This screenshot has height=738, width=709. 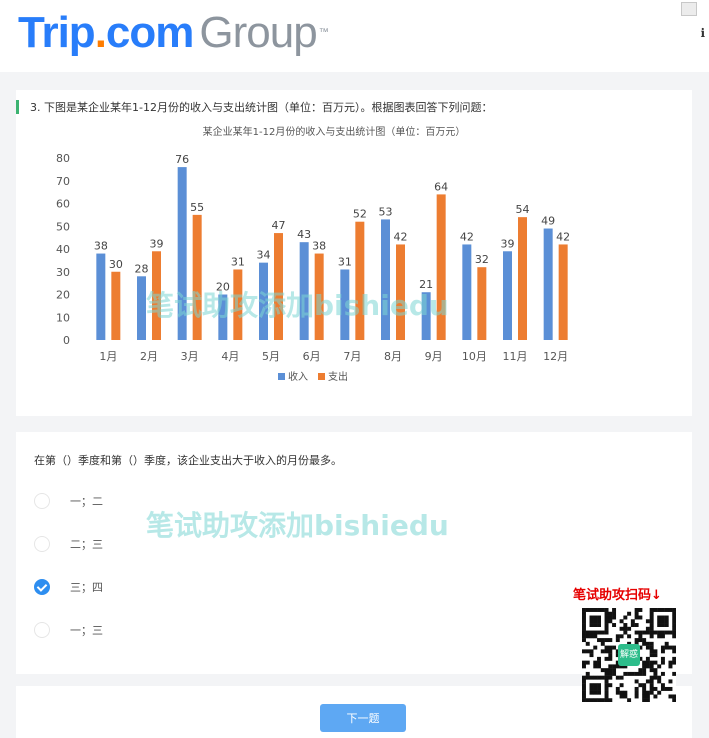 I want to click on qr-code: 解惑, so click(x=629, y=655).